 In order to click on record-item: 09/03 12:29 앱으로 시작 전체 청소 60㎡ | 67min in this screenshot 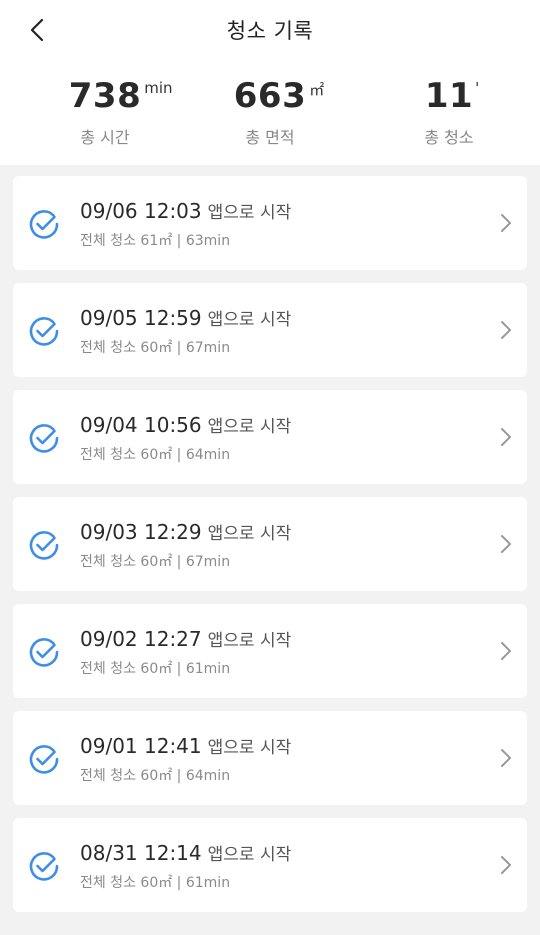, I will do `click(270, 544)`.